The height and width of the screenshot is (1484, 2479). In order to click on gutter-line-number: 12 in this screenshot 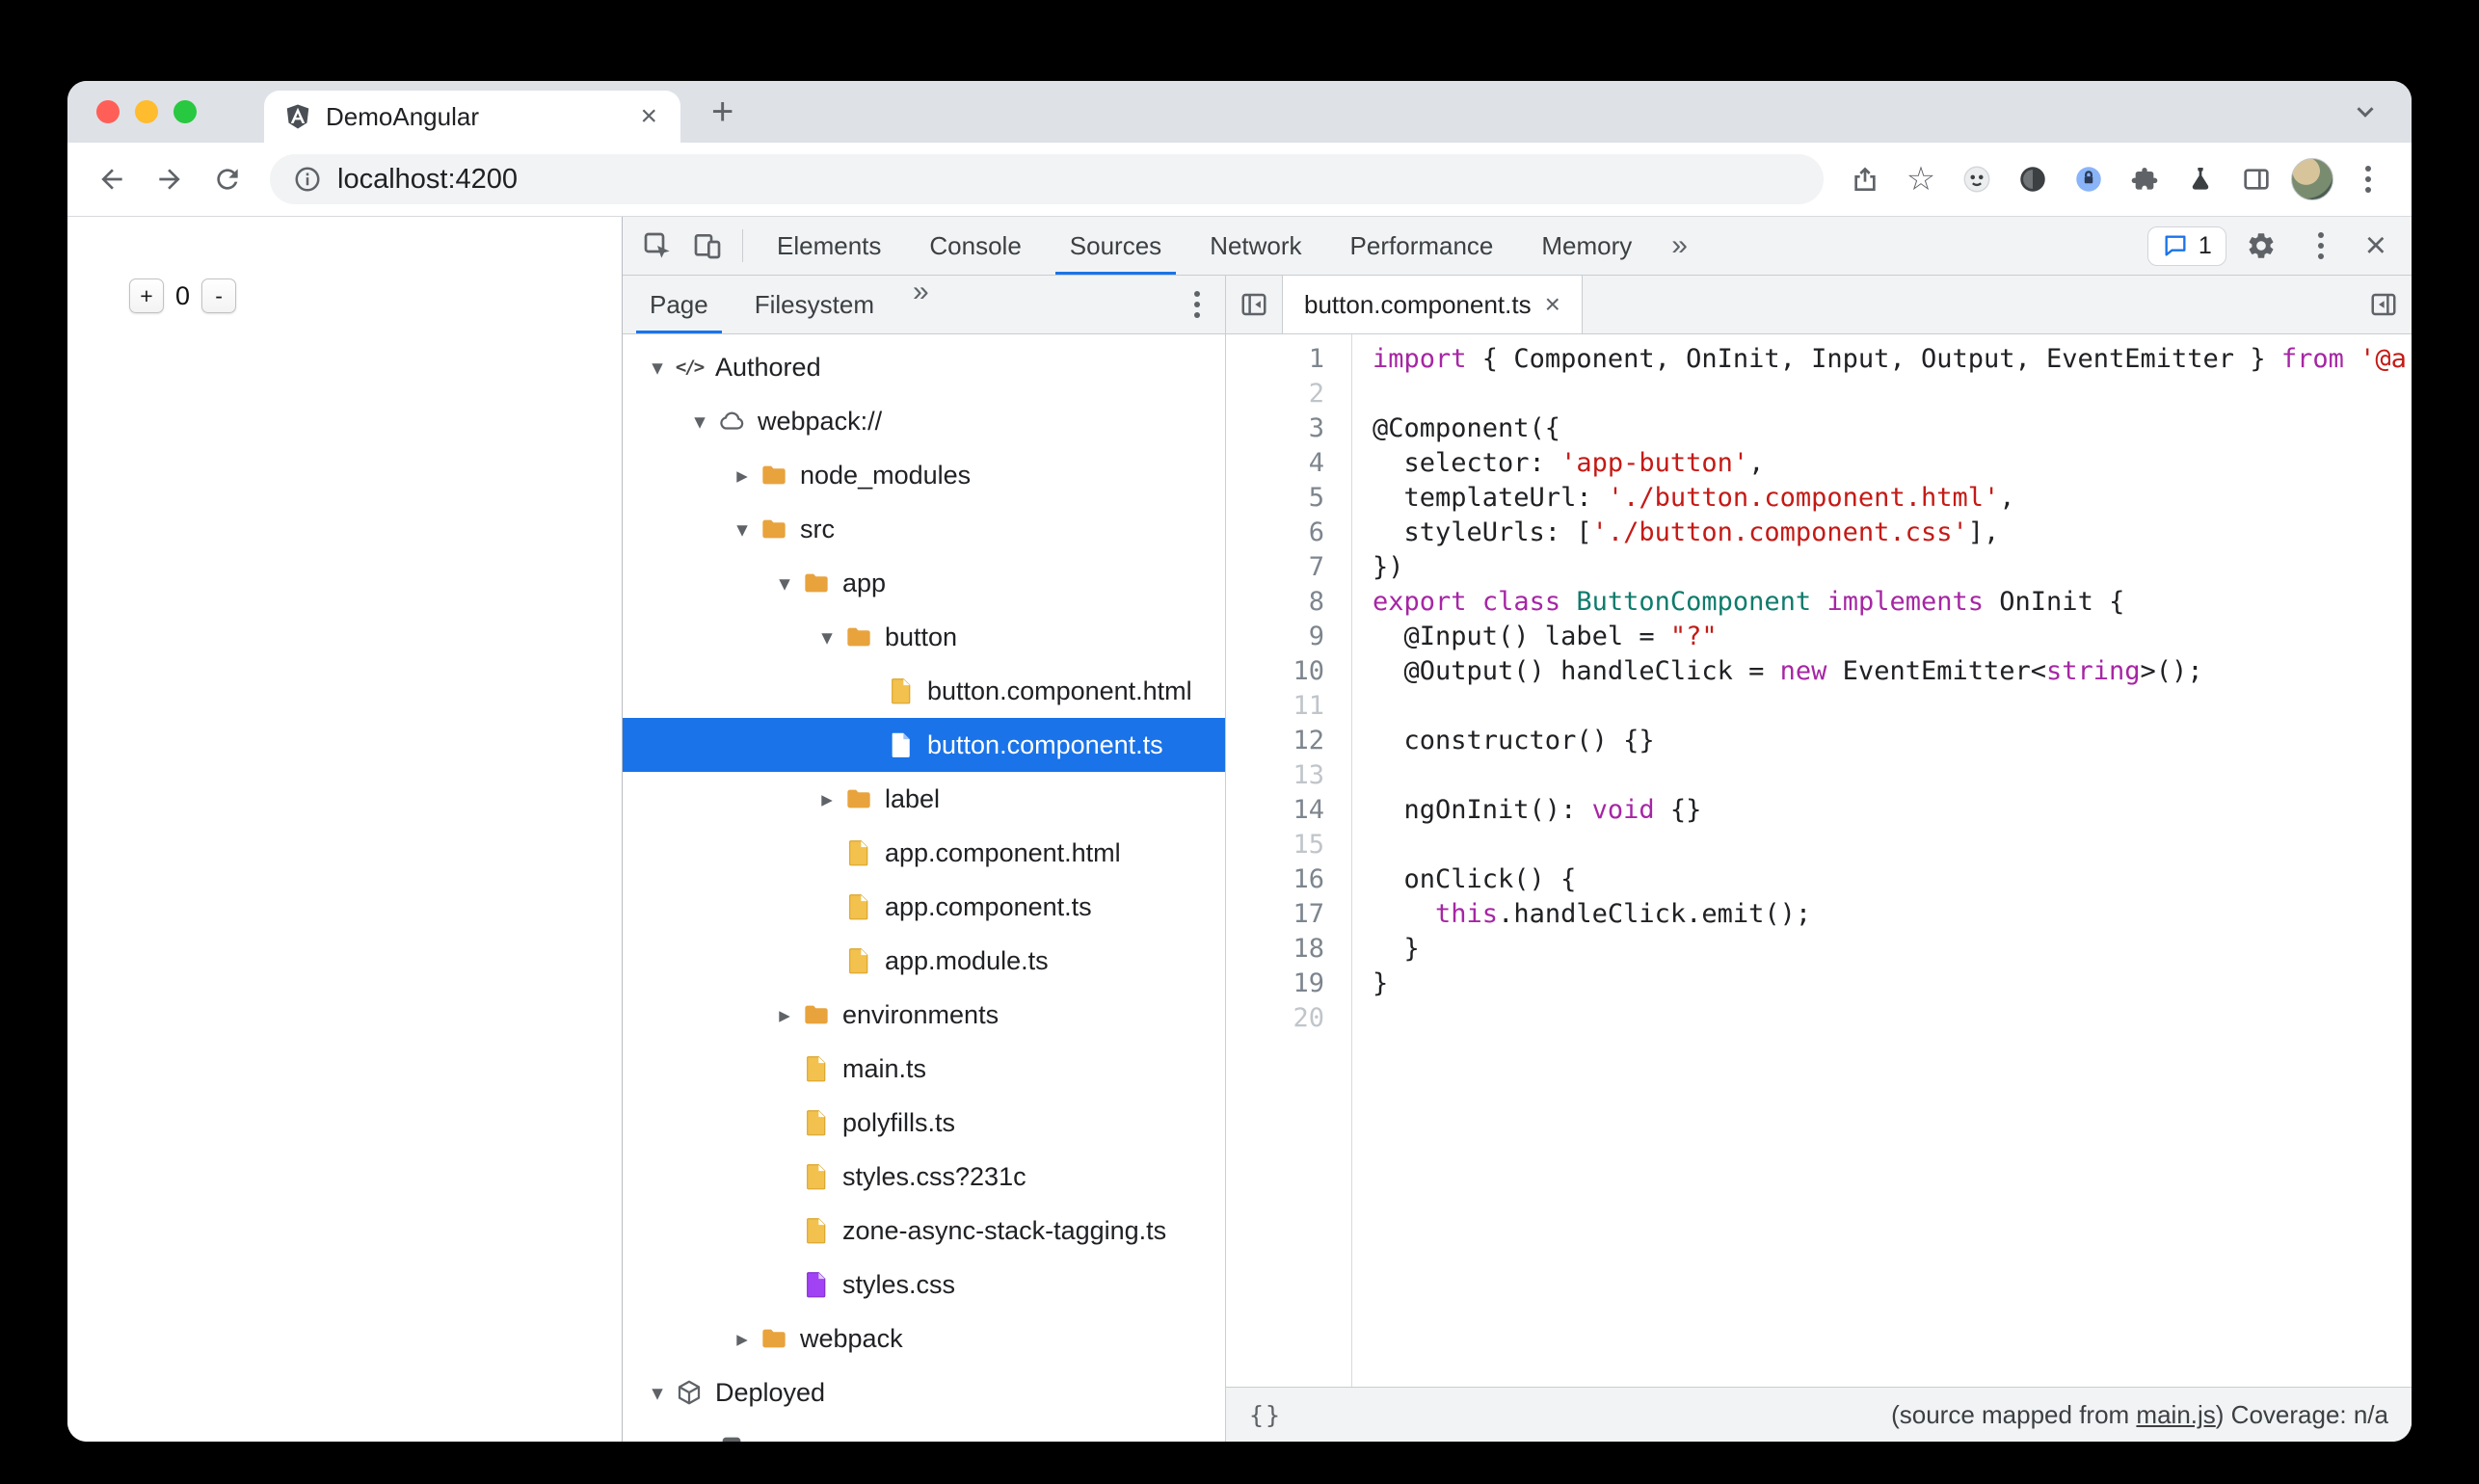, I will do `click(1289, 741)`.